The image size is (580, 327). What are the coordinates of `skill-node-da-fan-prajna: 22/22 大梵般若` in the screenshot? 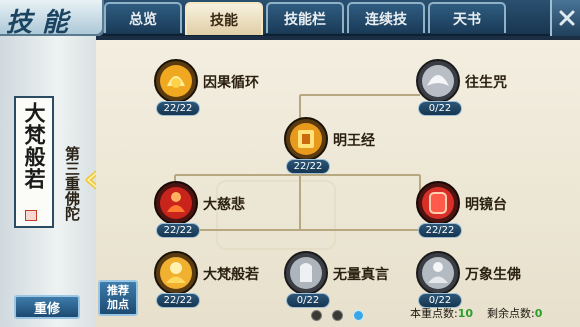 It's located at (228, 279).